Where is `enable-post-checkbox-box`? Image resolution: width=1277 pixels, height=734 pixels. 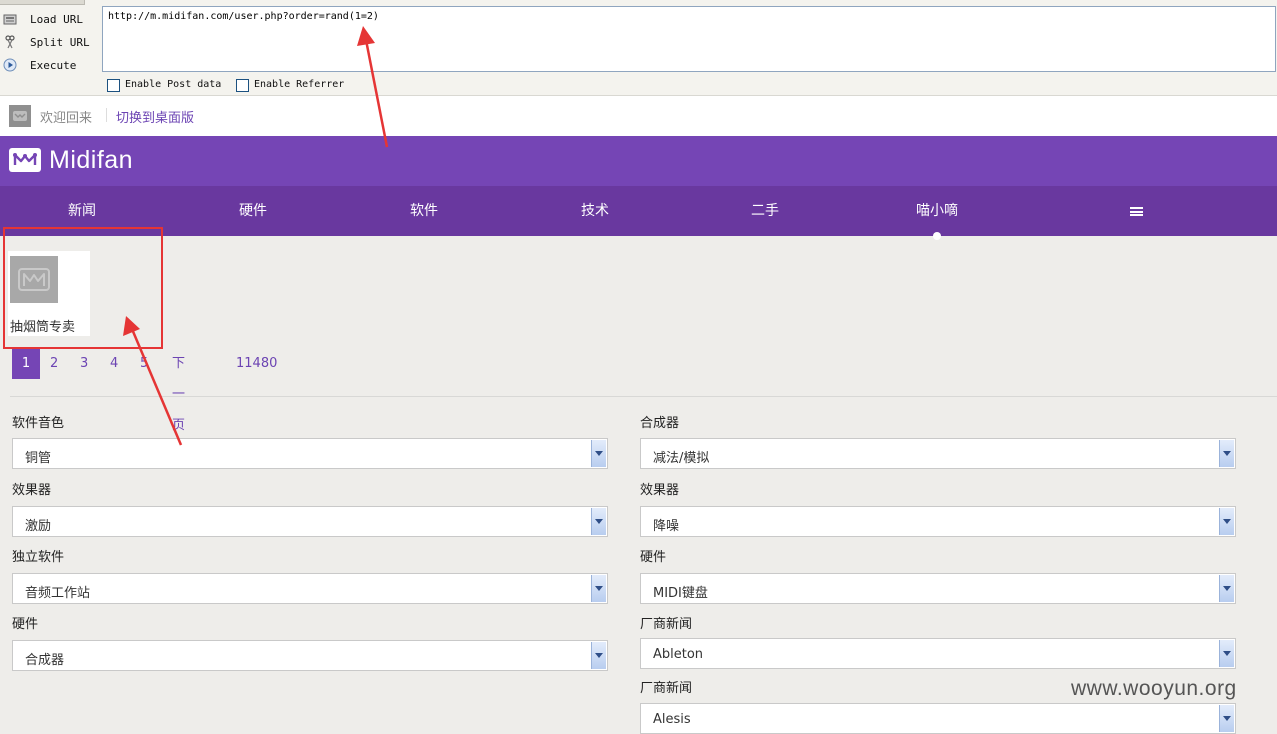
enable-post-checkbox-box is located at coordinates (113, 85).